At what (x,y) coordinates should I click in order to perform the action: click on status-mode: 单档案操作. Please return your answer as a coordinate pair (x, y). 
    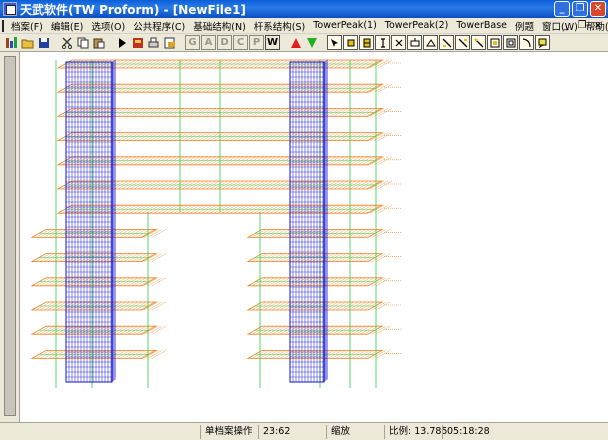
    Looking at the image, I should click on (226, 432).